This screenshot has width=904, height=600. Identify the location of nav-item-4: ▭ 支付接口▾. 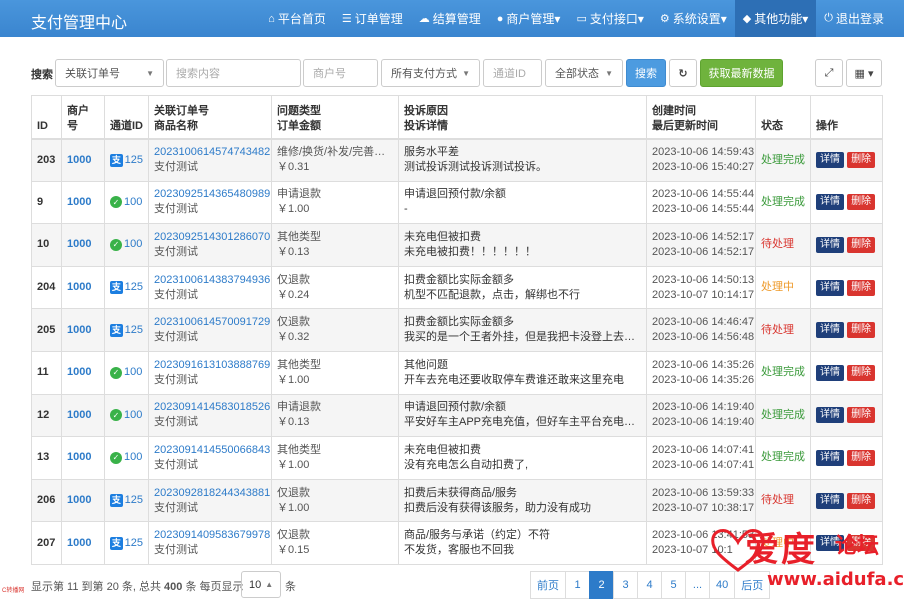
(609, 18).